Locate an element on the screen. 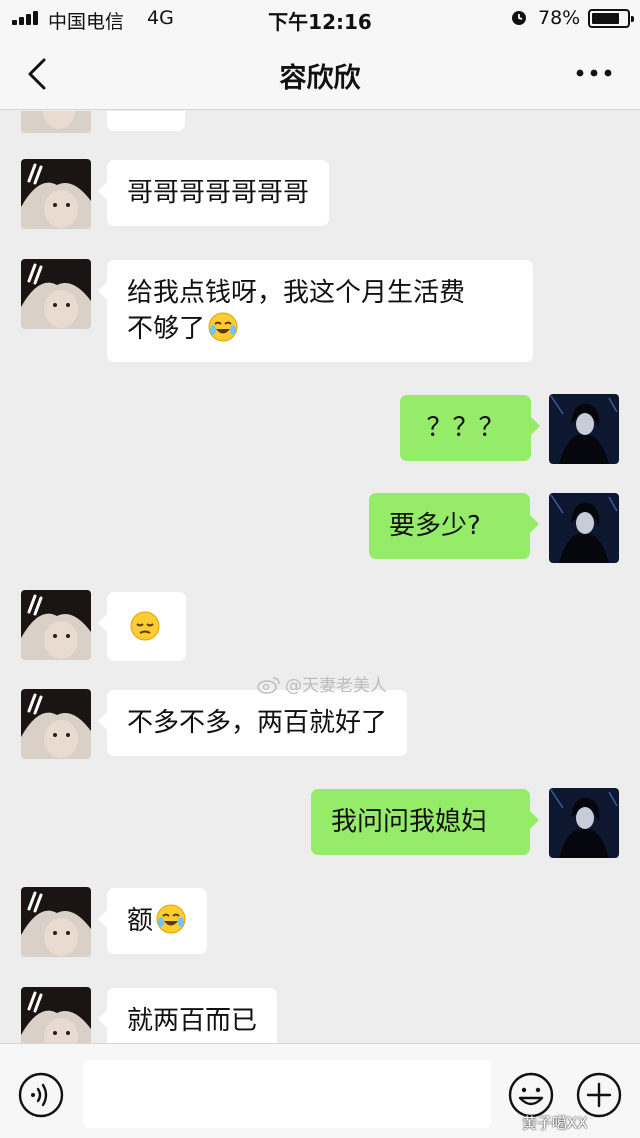 This screenshot has width=640, height=1138. corner-watermark: 黄子噶XX is located at coordinates (555, 1123).